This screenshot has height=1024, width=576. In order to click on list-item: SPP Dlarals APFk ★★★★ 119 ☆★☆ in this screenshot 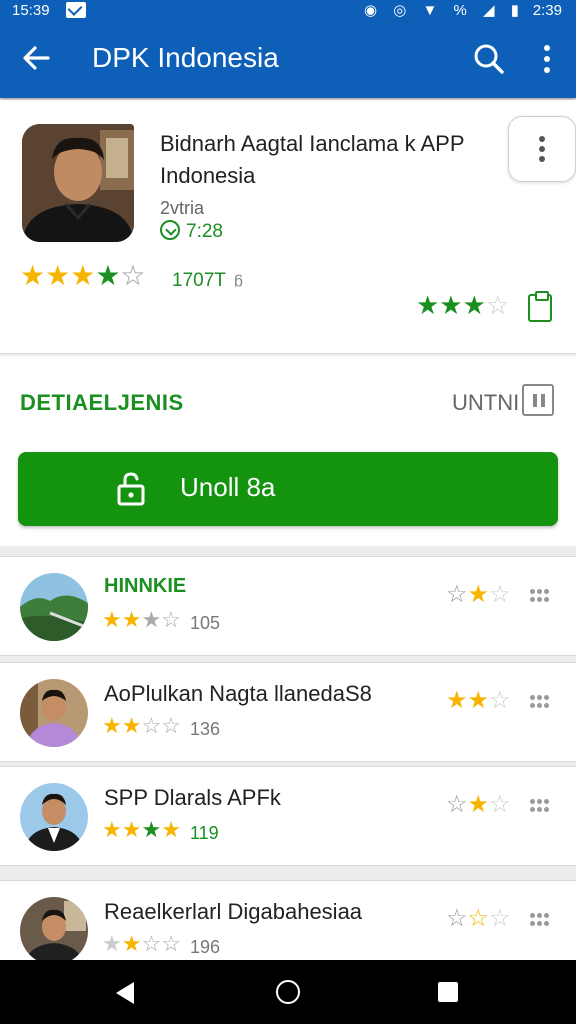, I will do `click(288, 816)`.